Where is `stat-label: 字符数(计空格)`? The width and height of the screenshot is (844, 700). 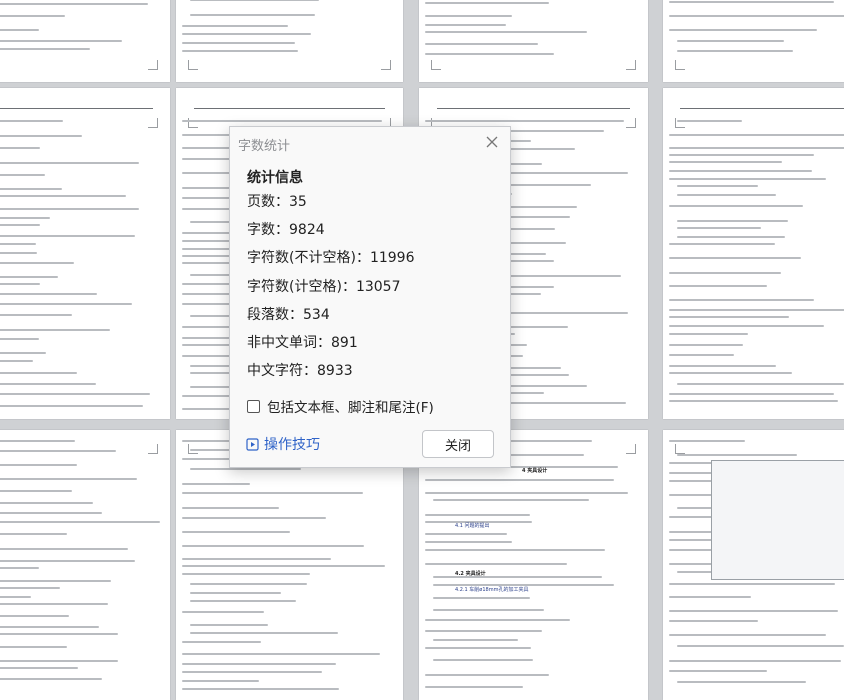 stat-label: 字符数(计空格) is located at coordinates (294, 287).